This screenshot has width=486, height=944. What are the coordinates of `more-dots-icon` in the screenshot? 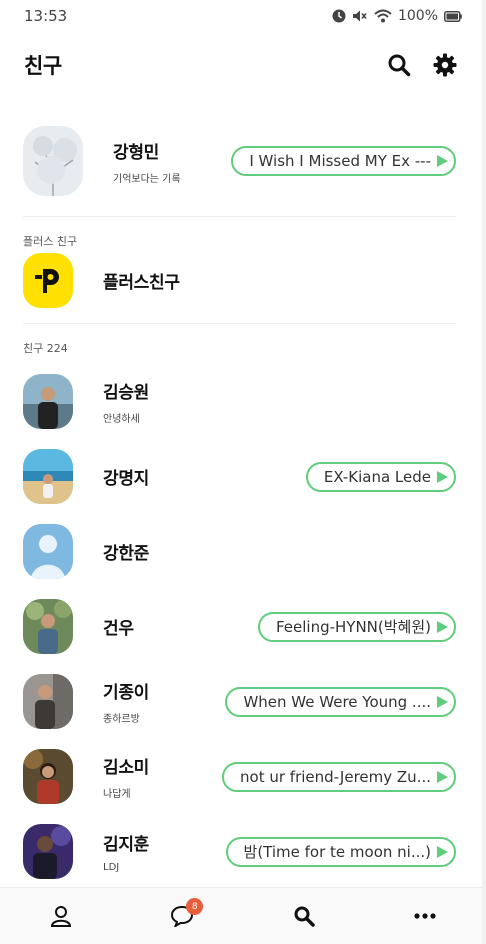 It's located at (425, 916).